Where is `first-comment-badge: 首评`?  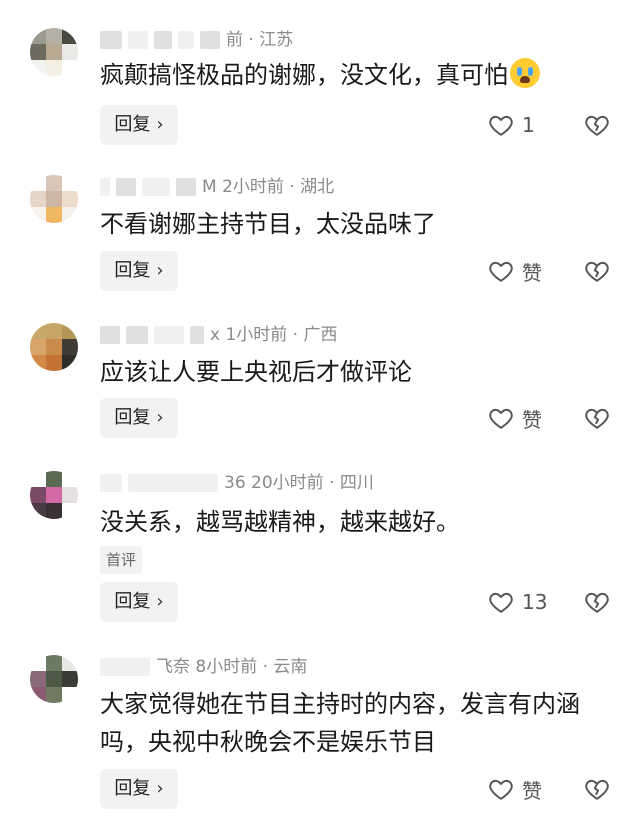
first-comment-badge: 首评 is located at coordinates (121, 560).